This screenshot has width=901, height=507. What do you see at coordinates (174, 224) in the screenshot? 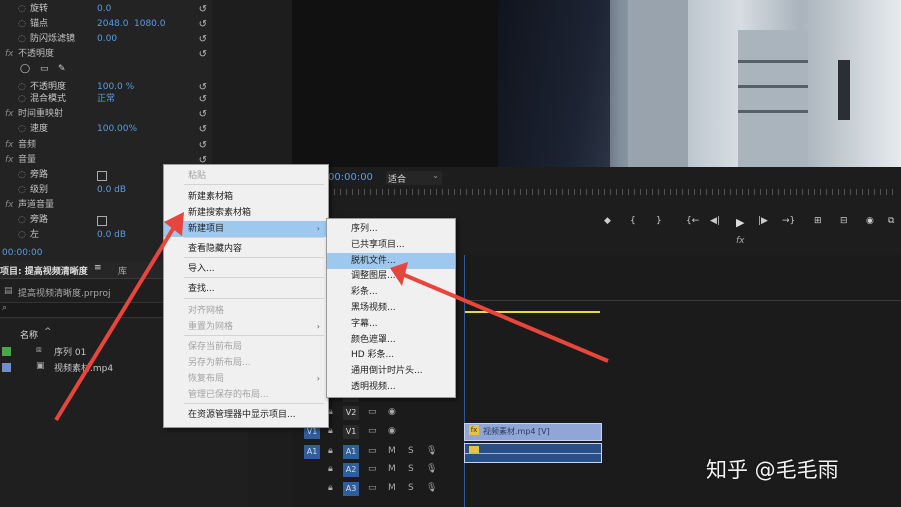
I see `arrow-head-left` at bounding box center [174, 224].